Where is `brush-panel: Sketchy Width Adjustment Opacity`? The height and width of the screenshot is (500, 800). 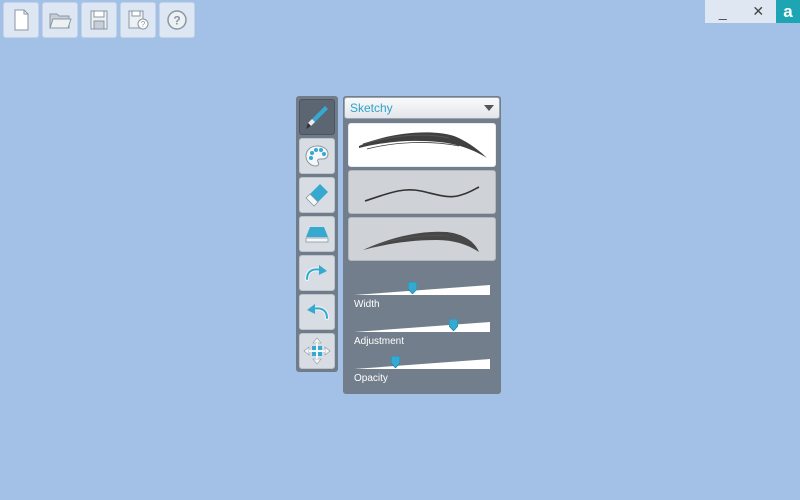 brush-panel: Sketchy Width Adjustment Opacity is located at coordinates (422, 245).